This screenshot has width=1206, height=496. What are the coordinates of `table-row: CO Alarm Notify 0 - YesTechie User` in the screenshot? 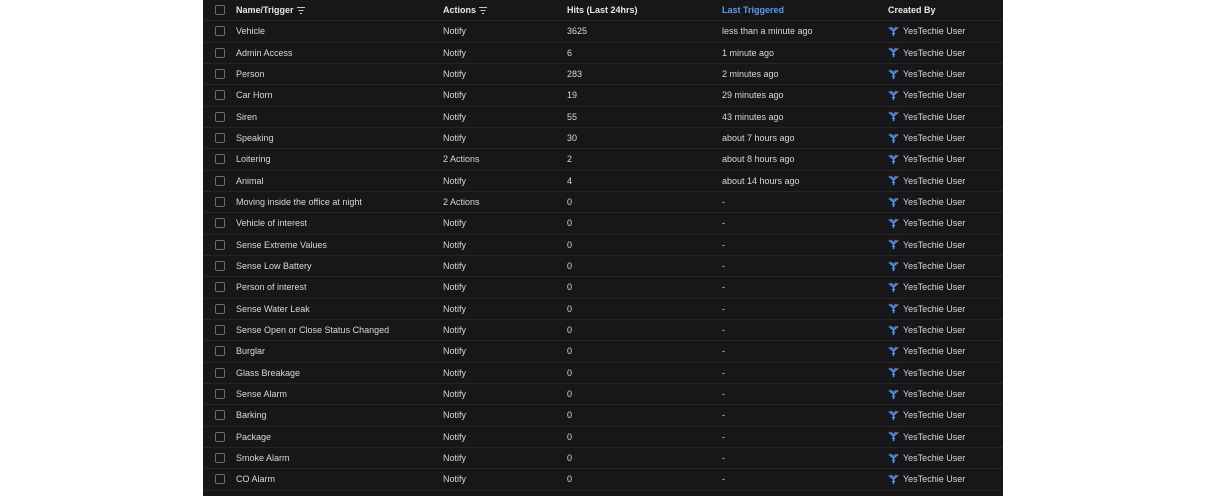 It's located at (603, 480).